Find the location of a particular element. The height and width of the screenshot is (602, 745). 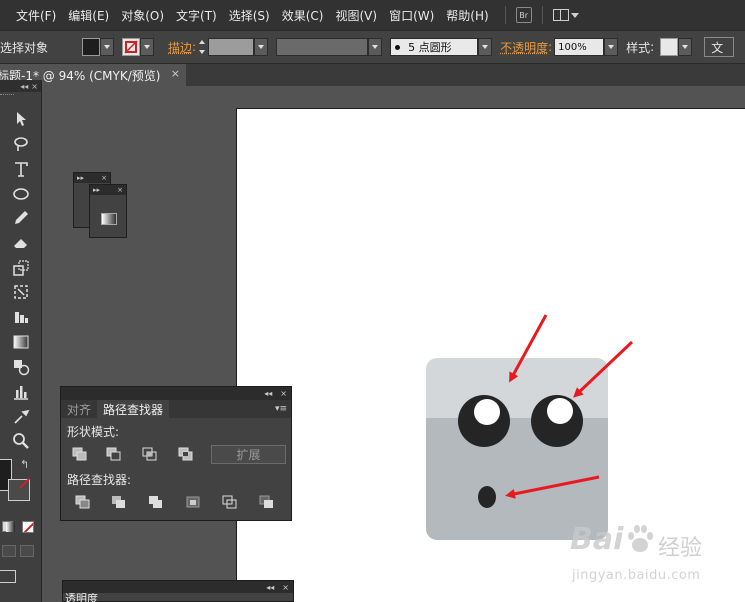

style-dropdown is located at coordinates (685, 47).